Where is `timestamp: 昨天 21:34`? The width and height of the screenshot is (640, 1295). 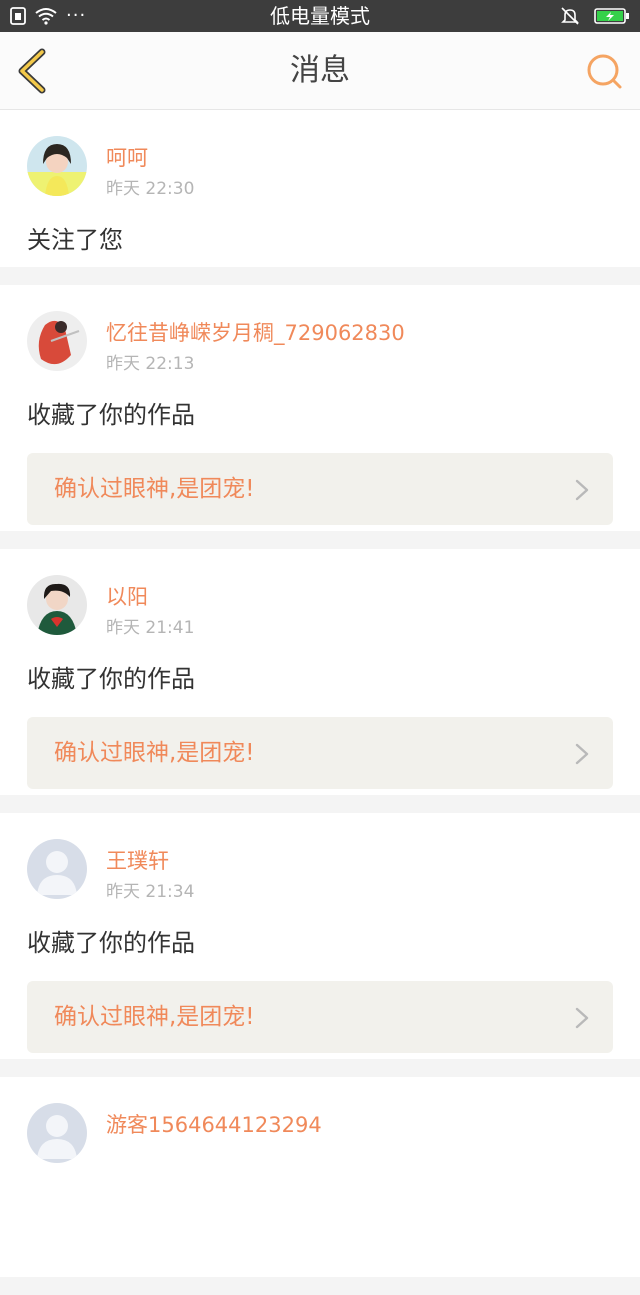 timestamp: 昨天 21:34 is located at coordinates (150, 892).